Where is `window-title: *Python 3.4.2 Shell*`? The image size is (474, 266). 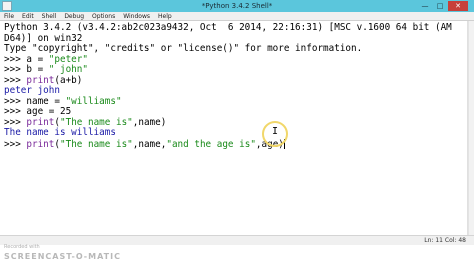 window-title: *Python 3.4.2 Shell* is located at coordinates (237, 6).